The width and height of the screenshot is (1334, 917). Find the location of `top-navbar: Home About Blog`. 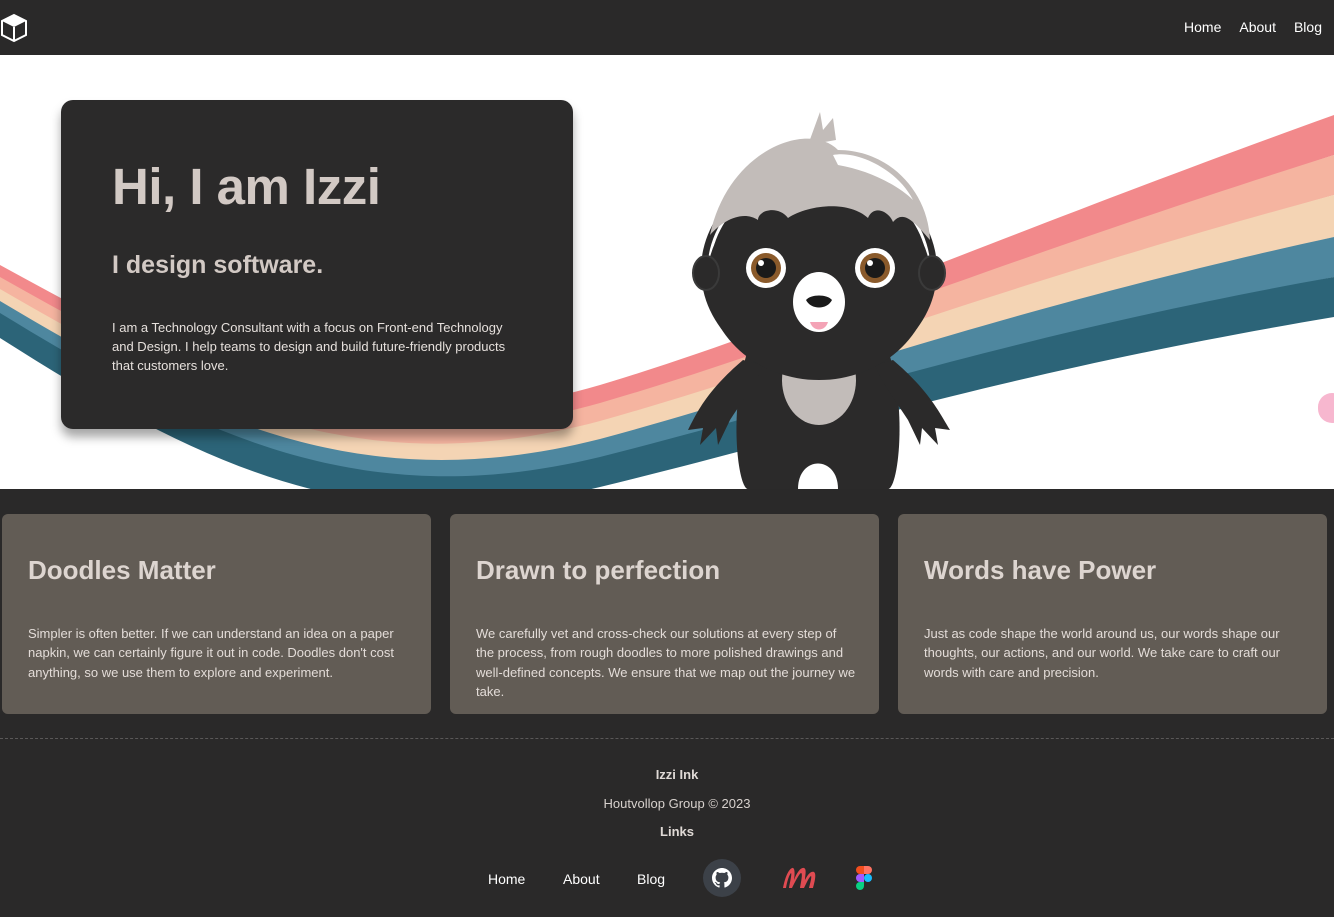

top-navbar: Home About Blog is located at coordinates (667, 27).